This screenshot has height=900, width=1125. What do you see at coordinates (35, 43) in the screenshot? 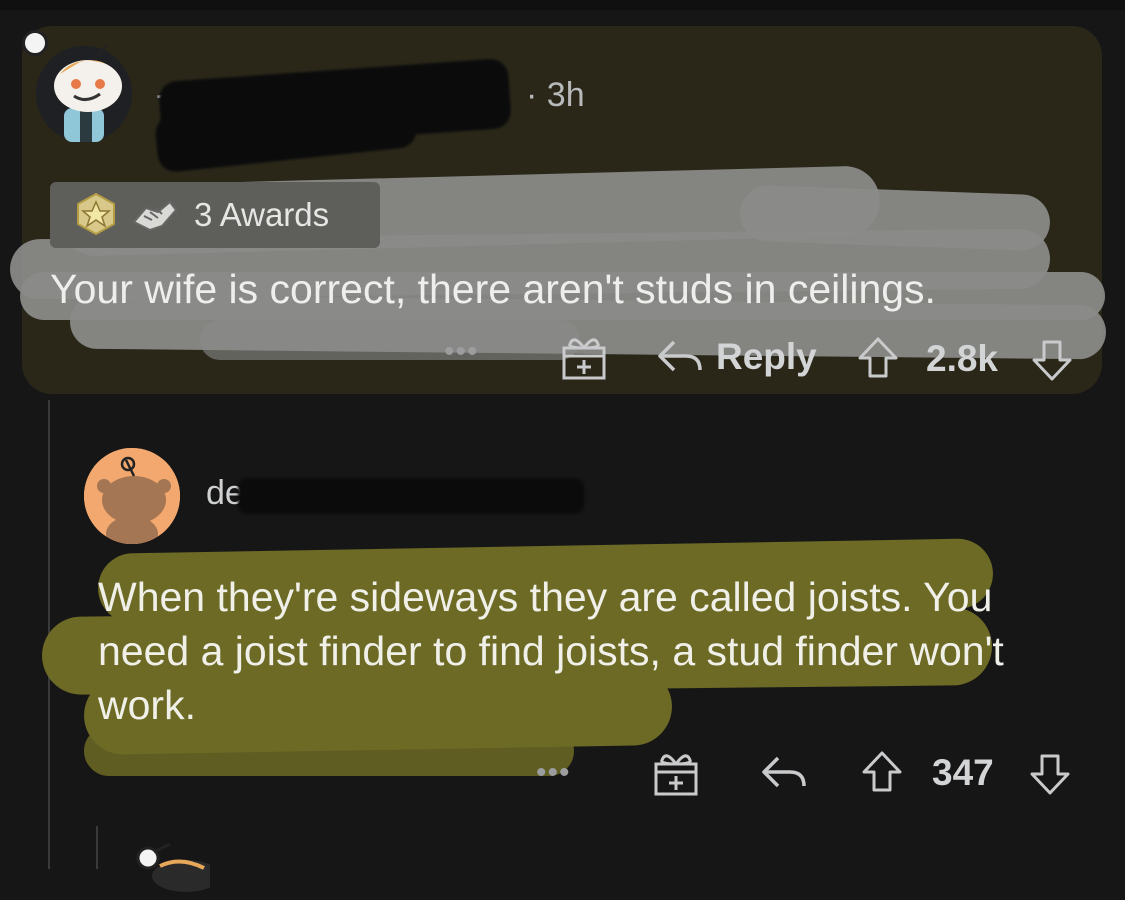
I see `snoo-antenna-icon` at bounding box center [35, 43].